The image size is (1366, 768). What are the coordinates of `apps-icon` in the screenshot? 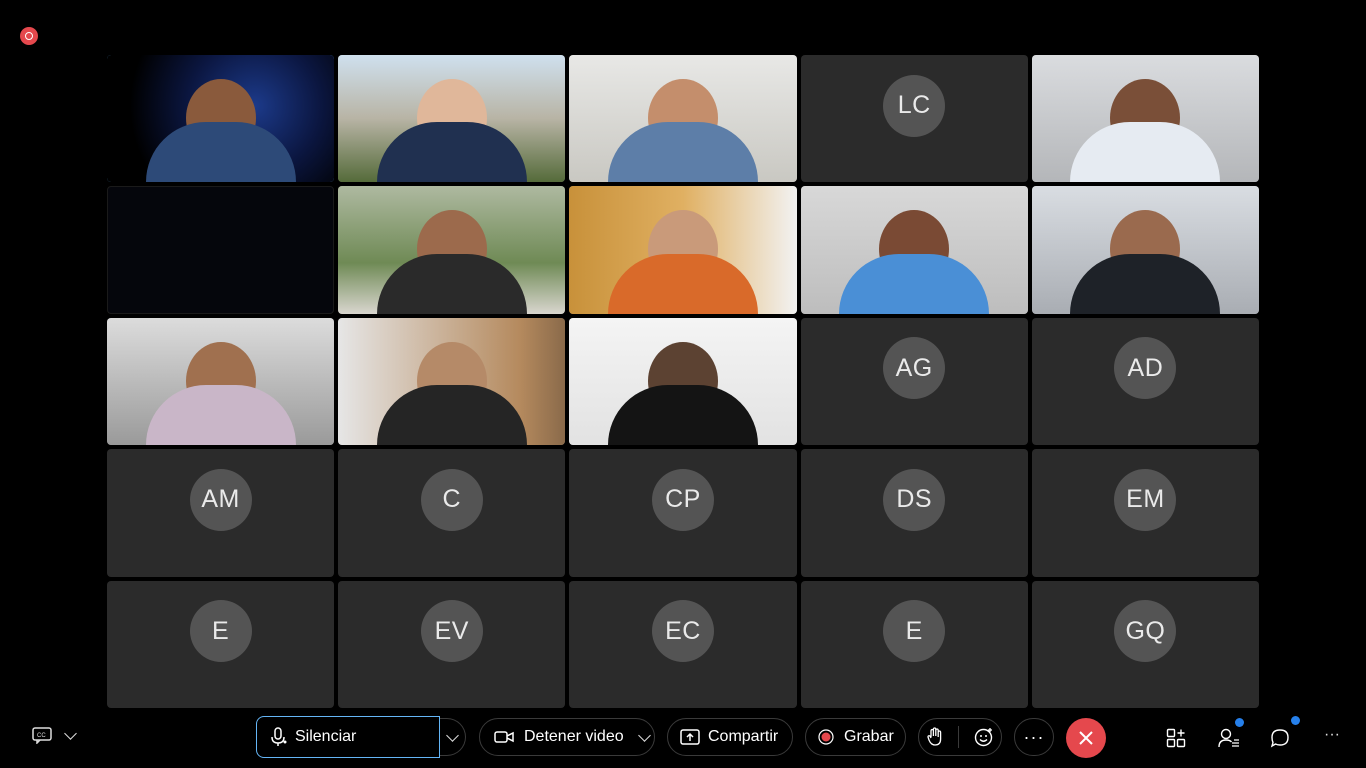 It's located at (1176, 738).